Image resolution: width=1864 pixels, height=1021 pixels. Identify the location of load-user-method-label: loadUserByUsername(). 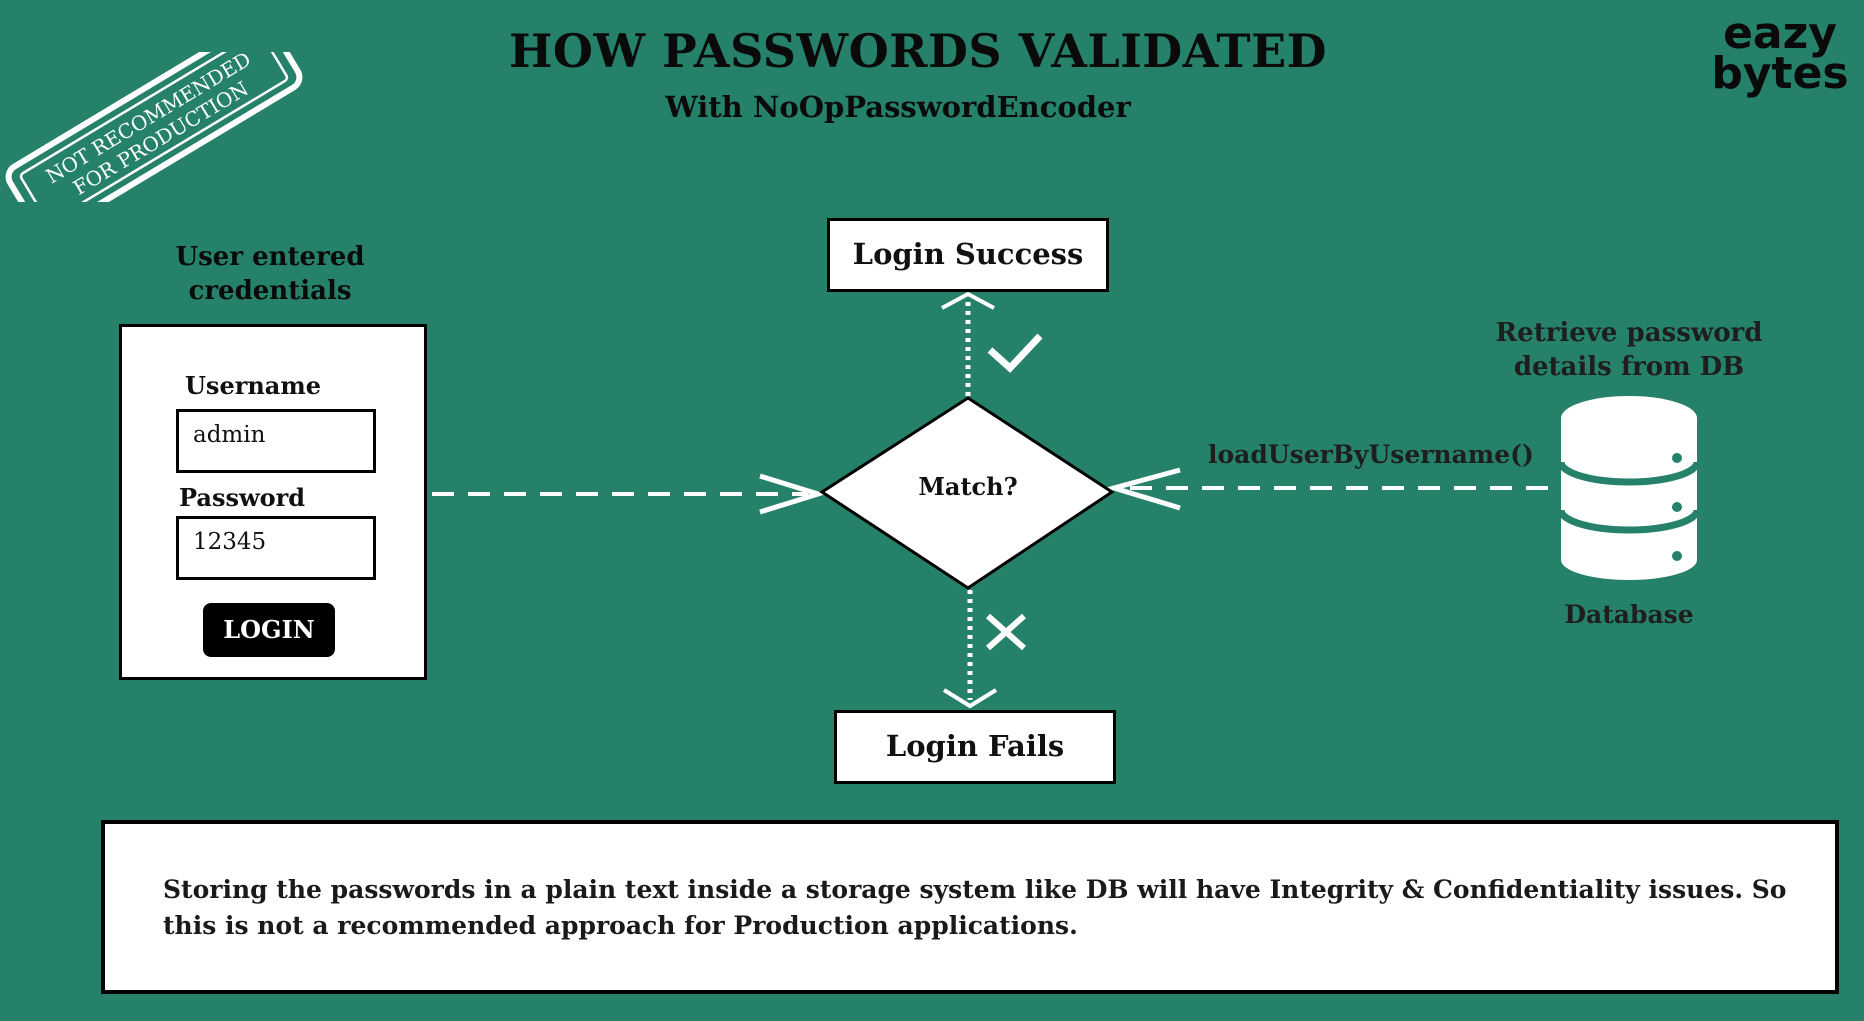
(1371, 454).